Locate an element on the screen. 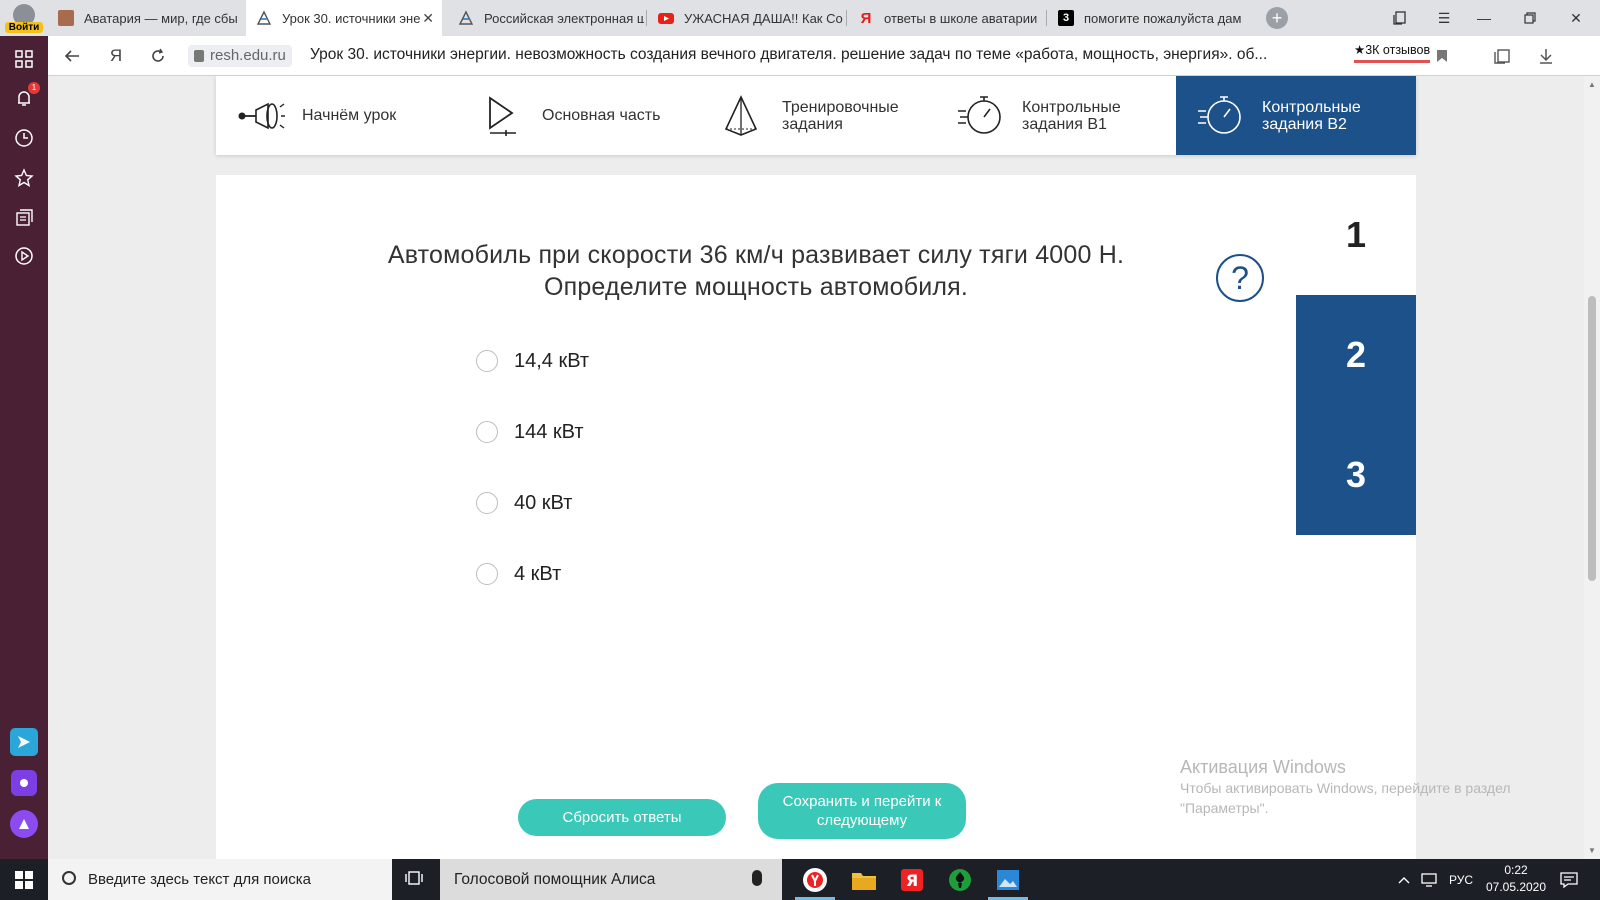 The image size is (1600, 900). yandex-home-icon: Я is located at coordinates (116, 56).